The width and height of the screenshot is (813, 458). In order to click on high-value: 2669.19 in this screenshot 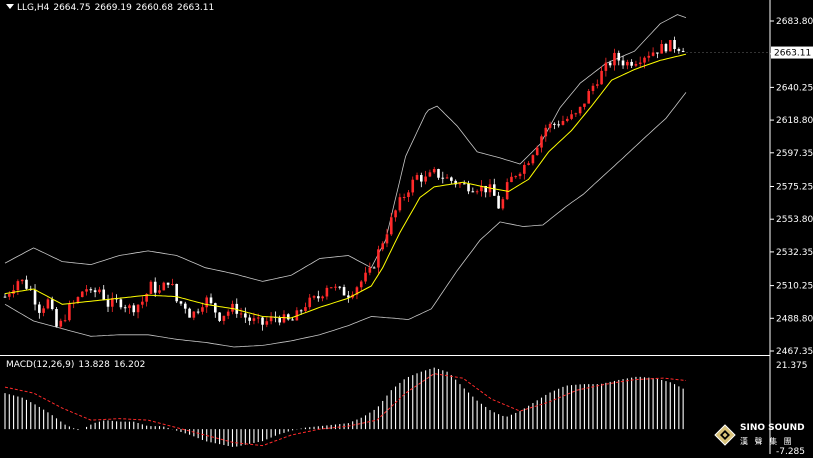, I will do `click(113, 8)`.